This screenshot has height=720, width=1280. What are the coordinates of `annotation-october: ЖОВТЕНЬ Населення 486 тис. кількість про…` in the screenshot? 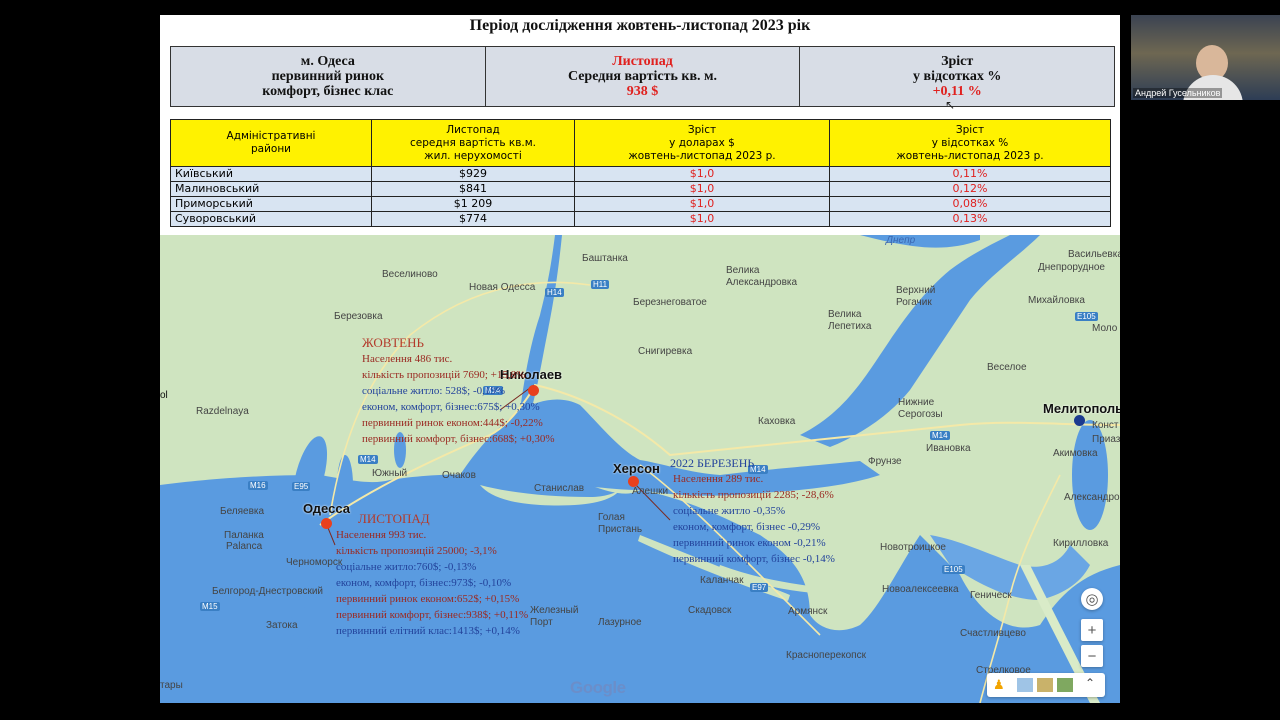 It's located at (458, 391).